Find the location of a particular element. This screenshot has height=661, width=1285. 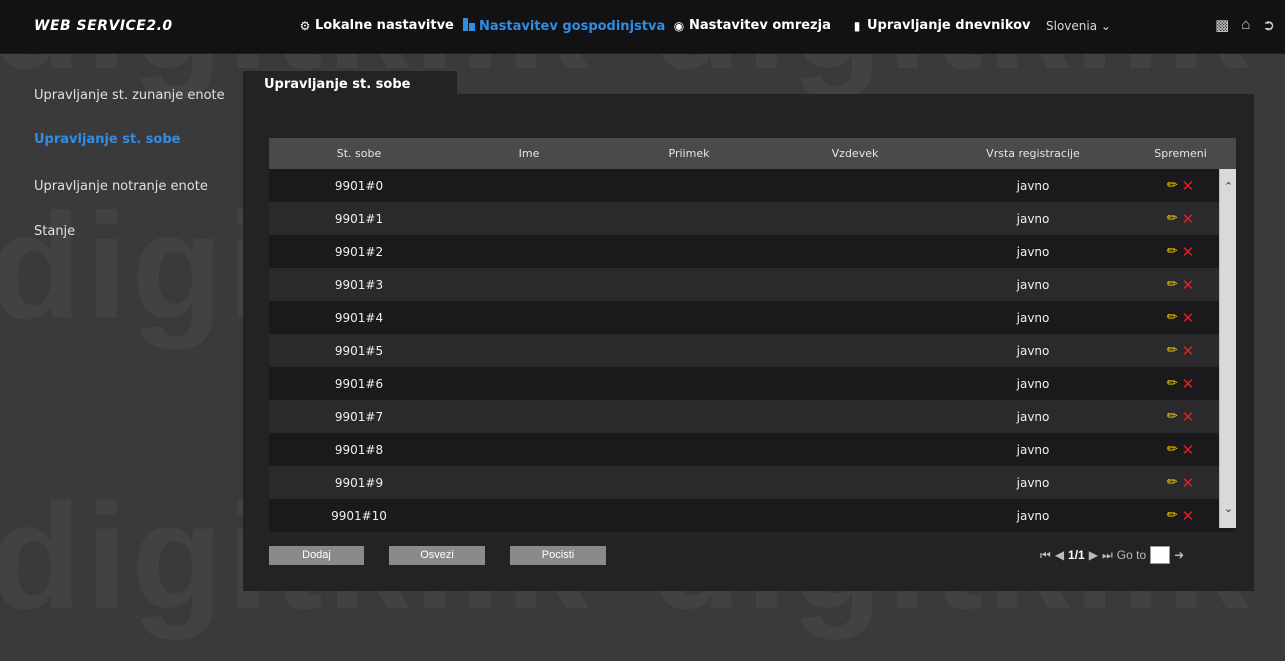

room-number-cell: 9901#10 is located at coordinates (359, 515).